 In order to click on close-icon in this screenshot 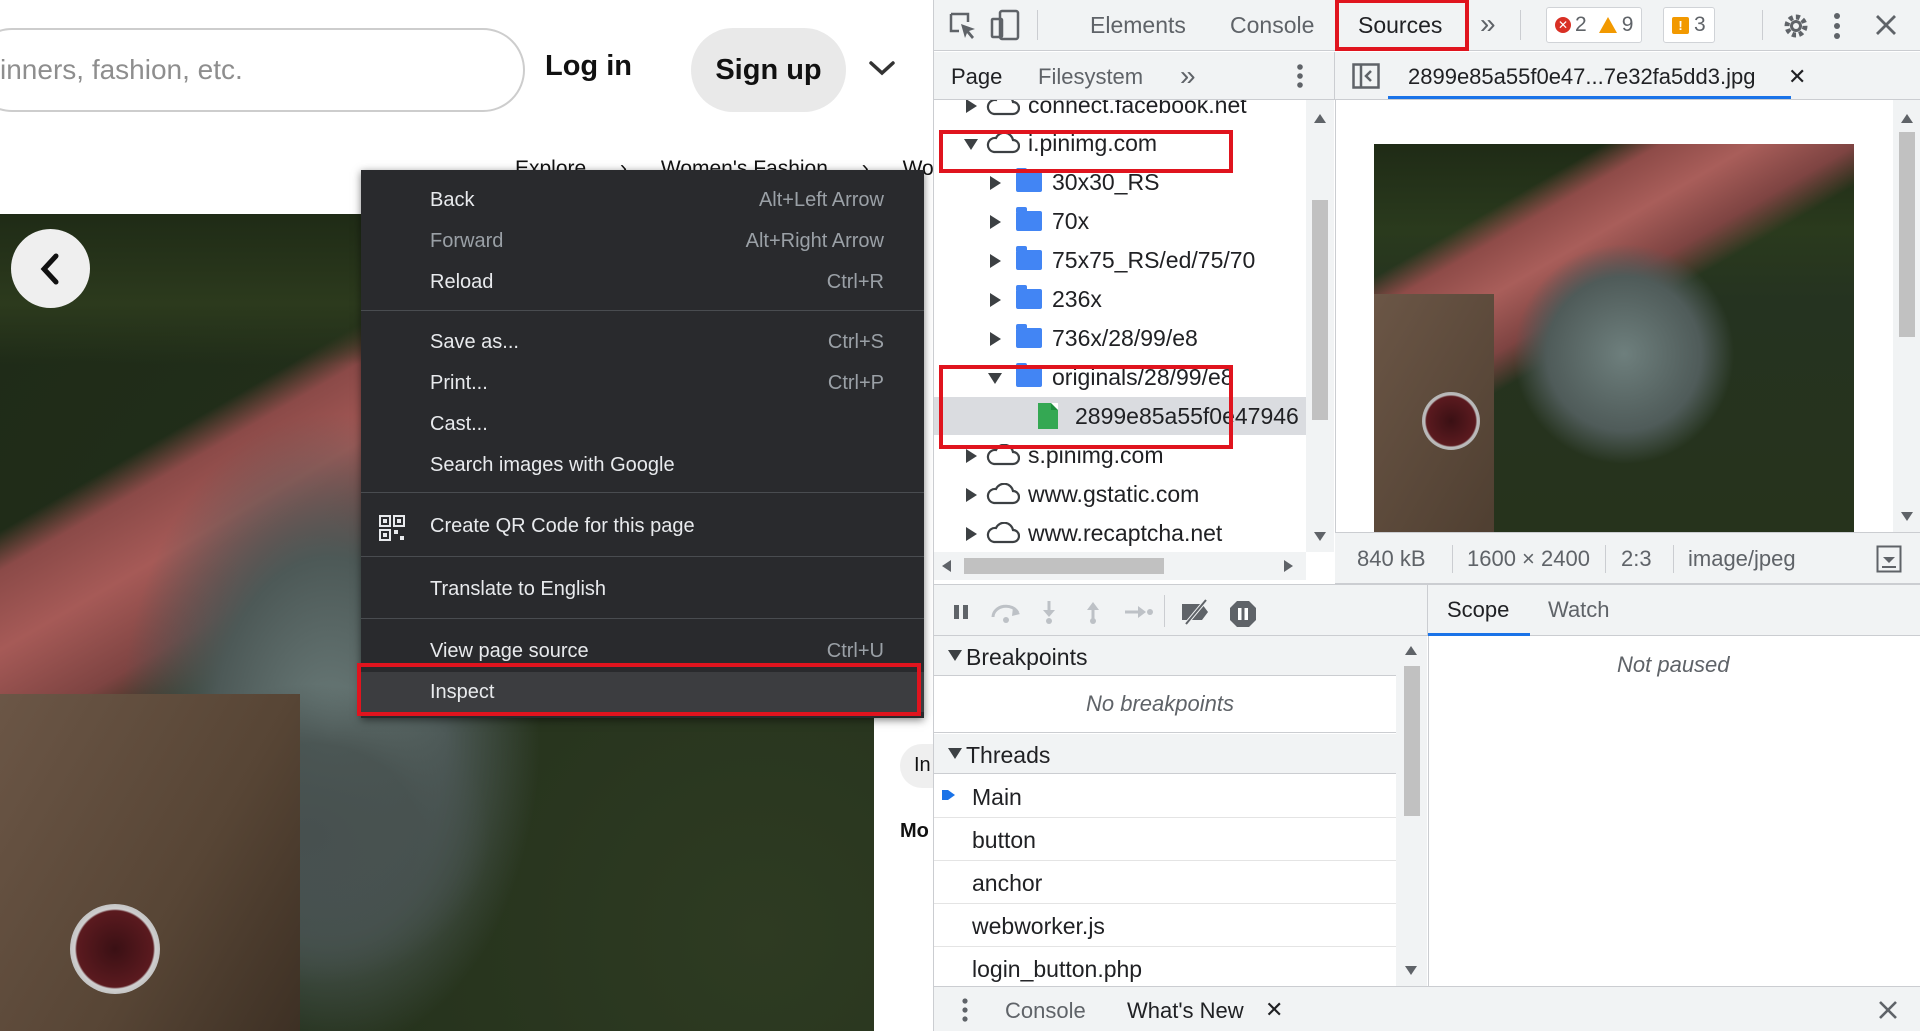, I will do `click(1886, 25)`.